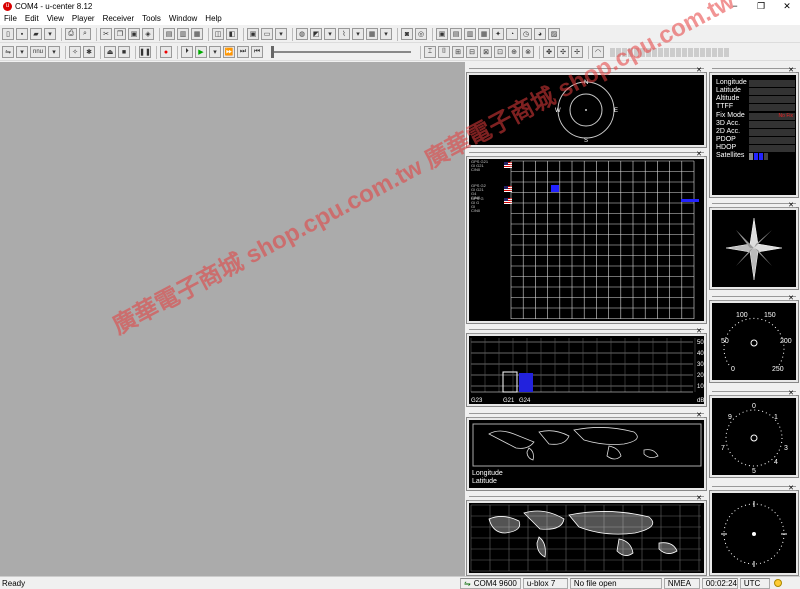  Describe the element at coordinates (754, 339) in the screenshot. I see `speedometer-view: ✕ 100 150 50 200 0 250` at that location.